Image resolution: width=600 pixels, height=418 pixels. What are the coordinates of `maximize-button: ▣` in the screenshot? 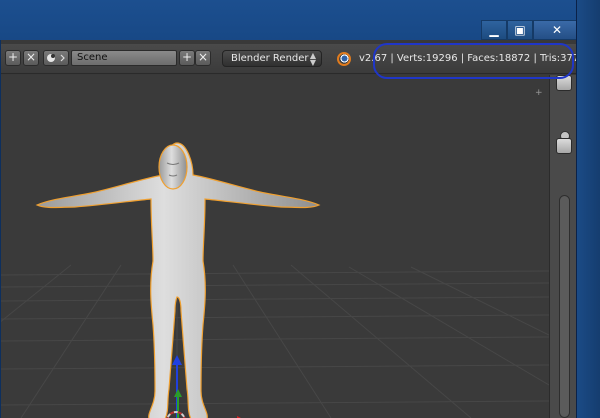 It's located at (520, 30).